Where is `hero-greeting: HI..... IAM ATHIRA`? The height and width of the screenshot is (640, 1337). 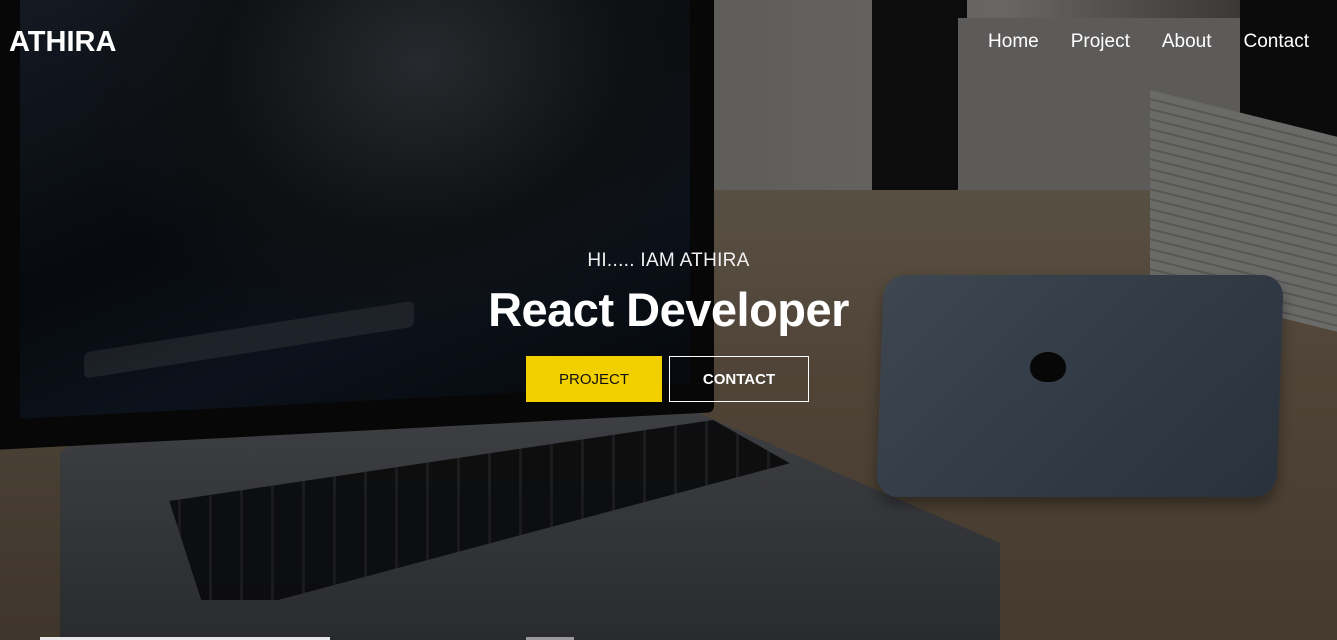 hero-greeting: HI..... IAM ATHIRA is located at coordinates (668, 260).